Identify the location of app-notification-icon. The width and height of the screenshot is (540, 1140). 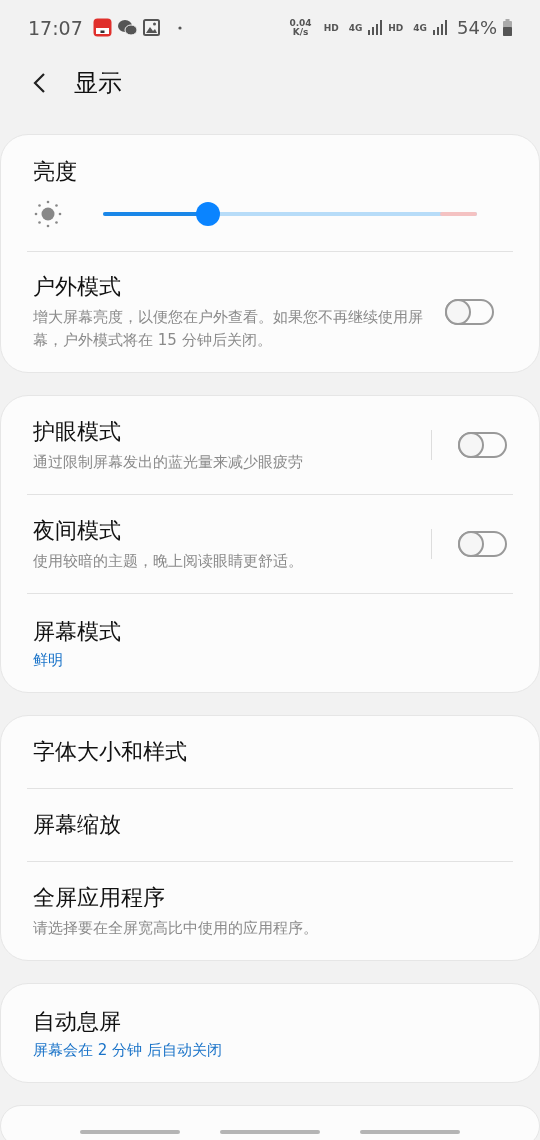
(102, 27).